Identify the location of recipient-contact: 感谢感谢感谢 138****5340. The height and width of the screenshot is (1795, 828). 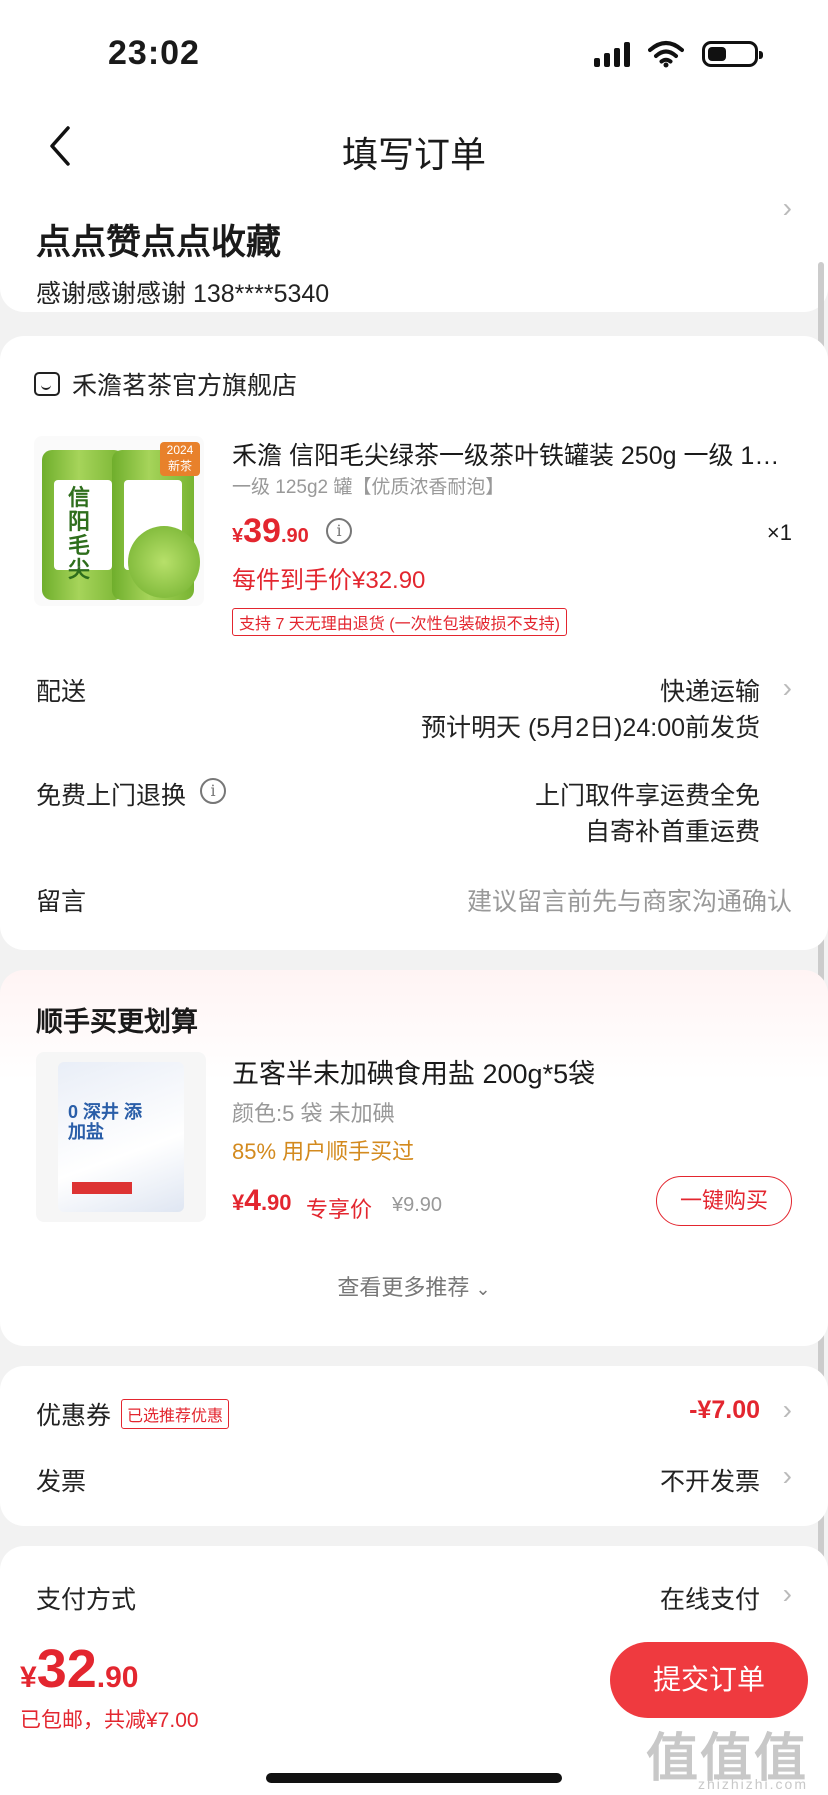
(183, 294).